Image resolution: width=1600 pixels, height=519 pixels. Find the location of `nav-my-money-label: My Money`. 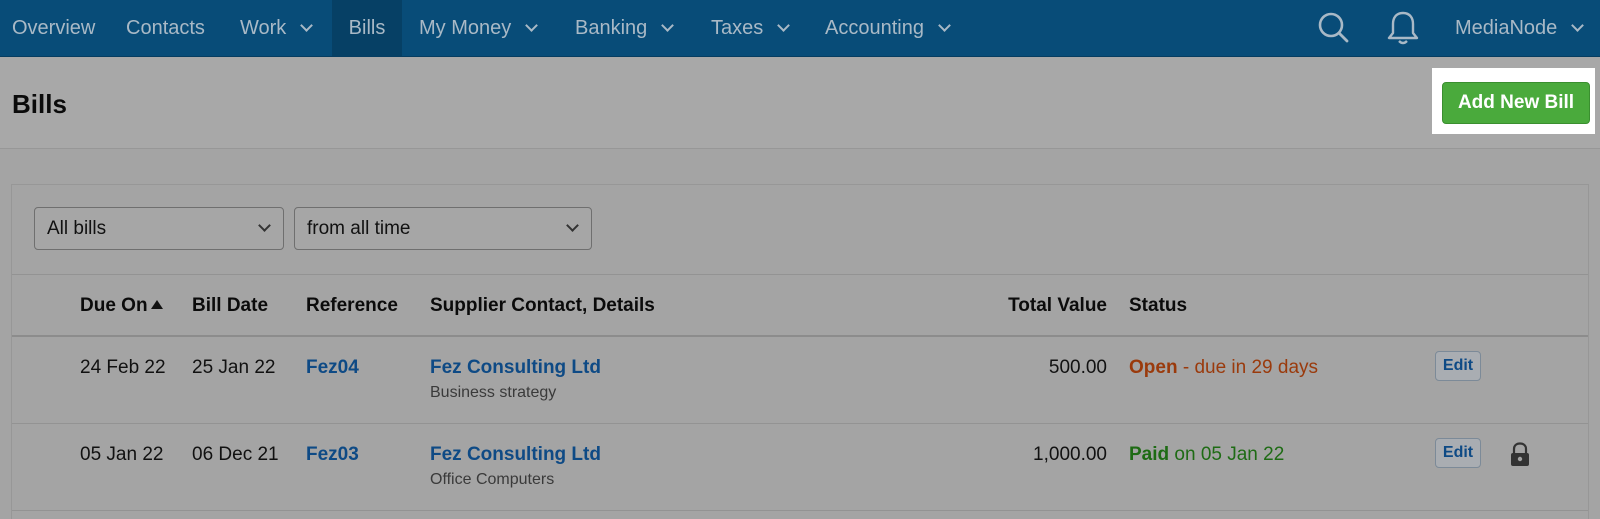

nav-my-money-label: My Money is located at coordinates (465, 27).